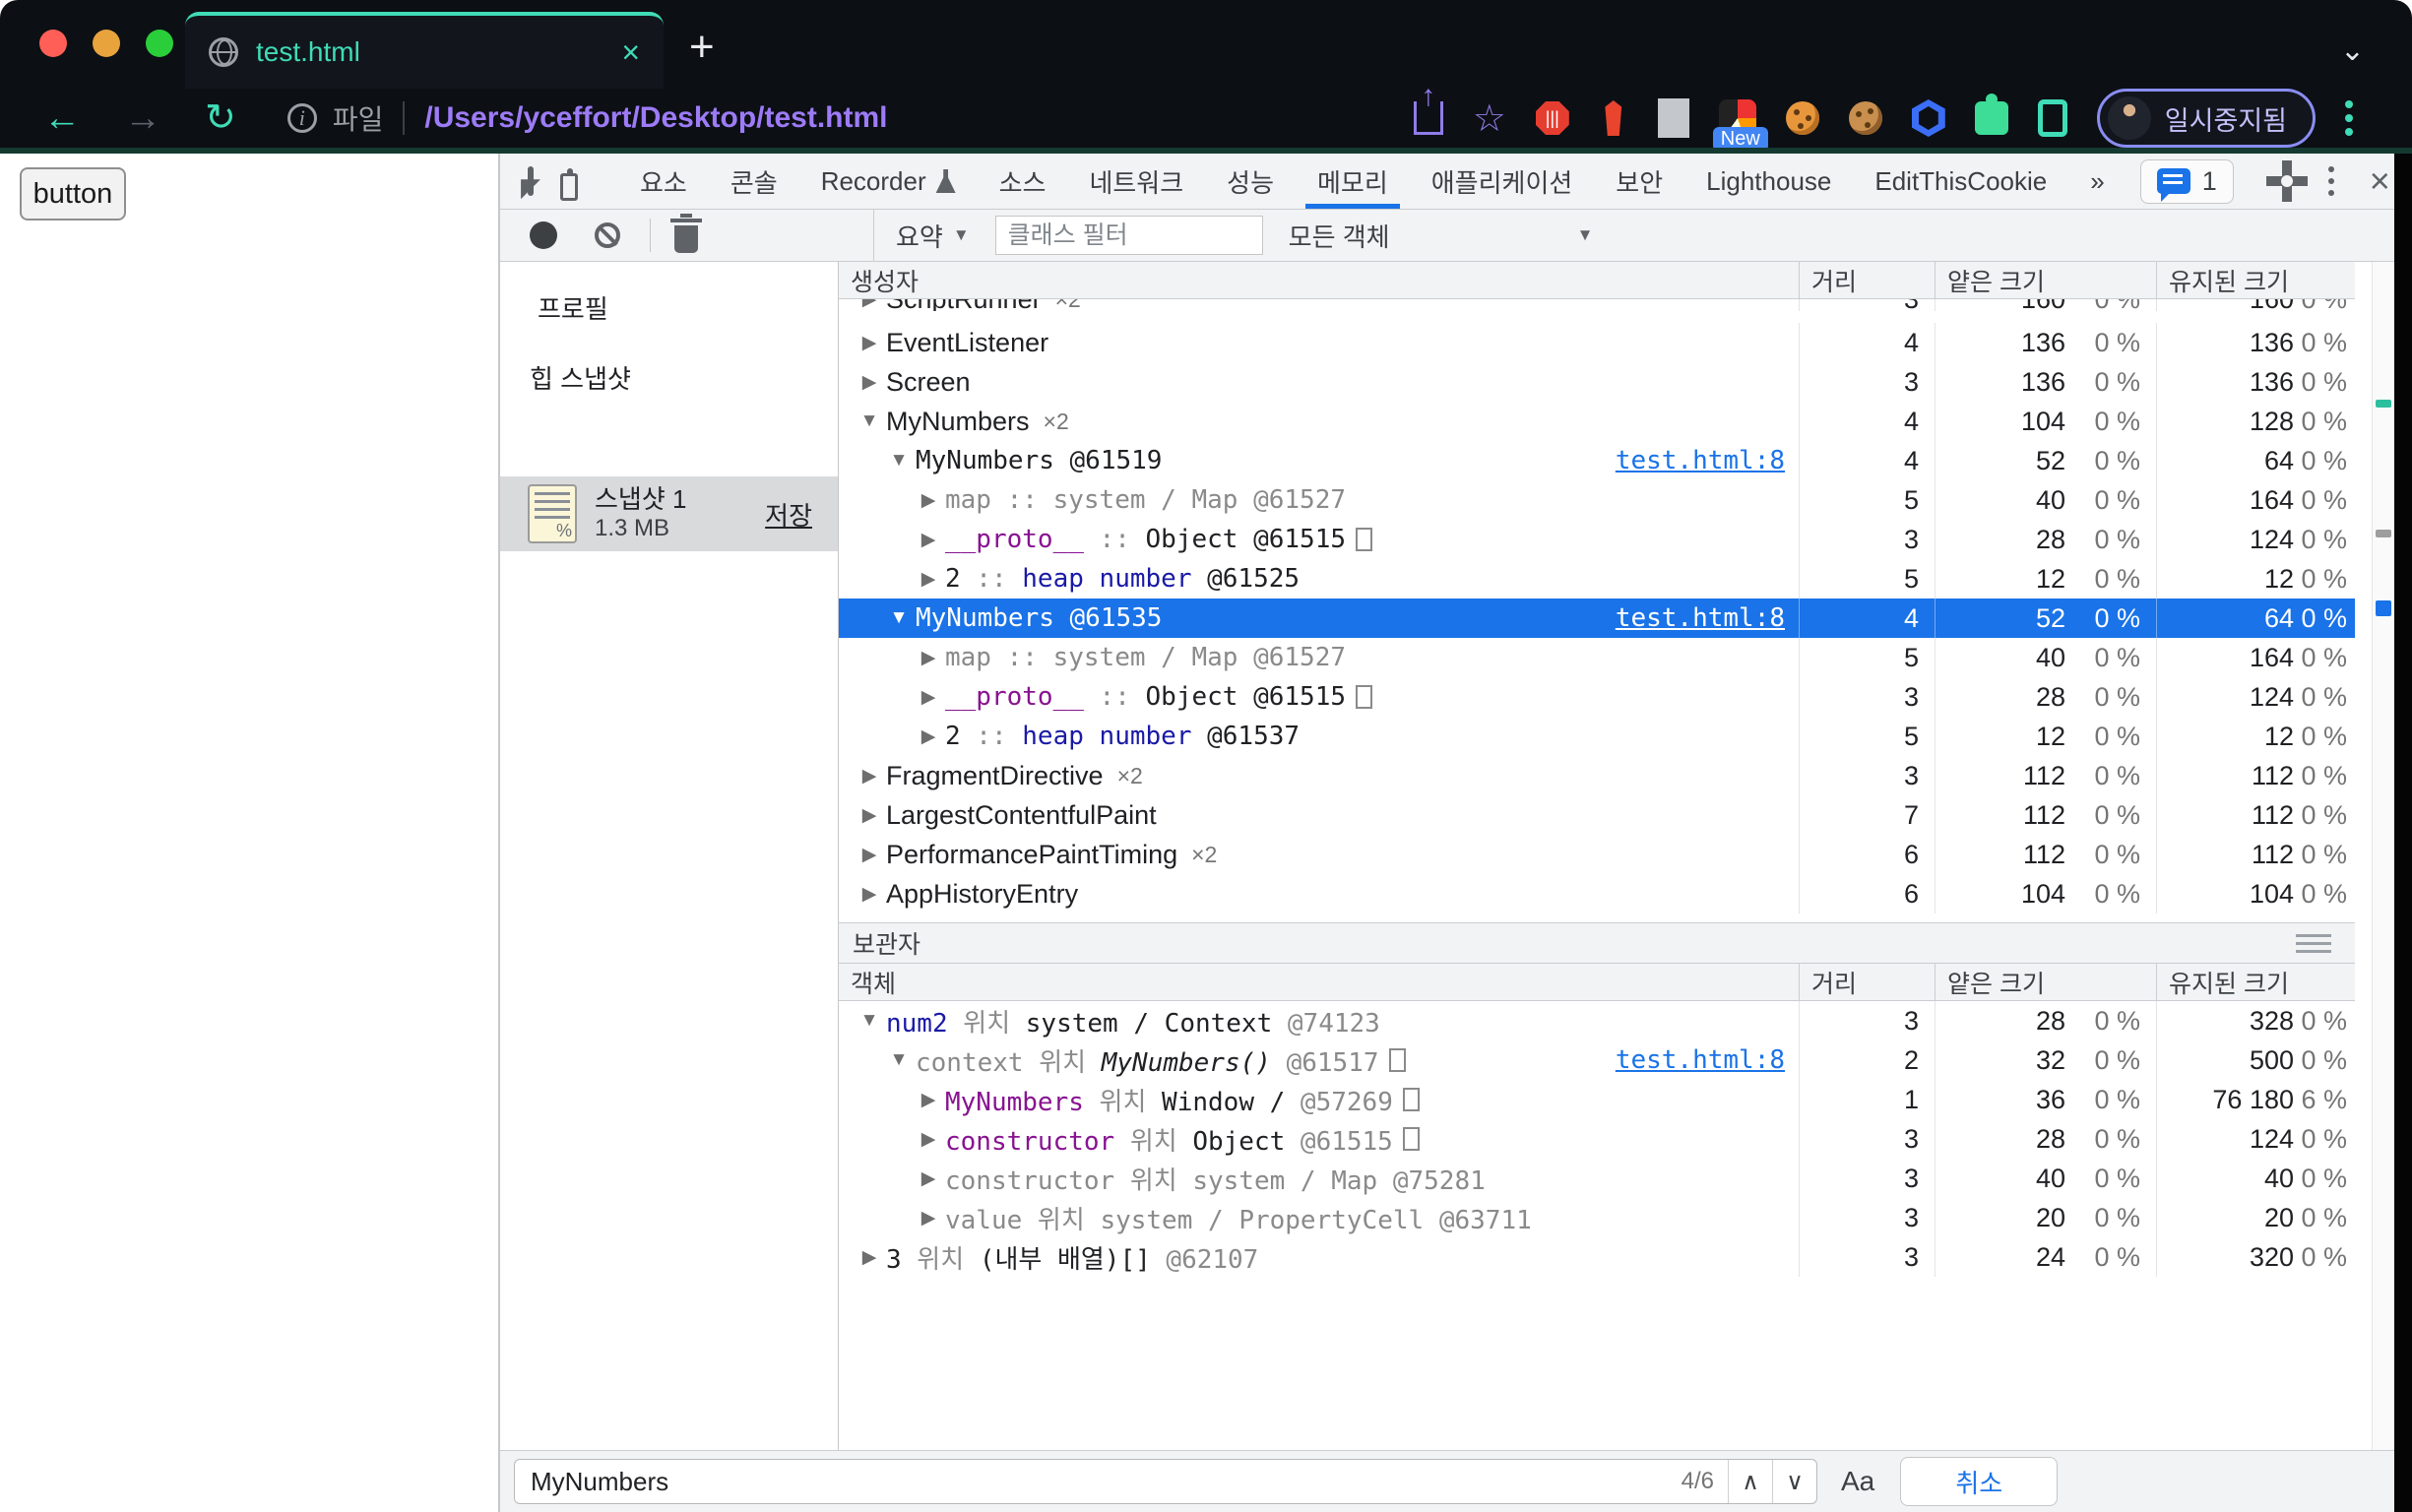  What do you see at coordinates (1750, 1481) in the screenshot?
I see `search-prev-icon: ∧` at bounding box center [1750, 1481].